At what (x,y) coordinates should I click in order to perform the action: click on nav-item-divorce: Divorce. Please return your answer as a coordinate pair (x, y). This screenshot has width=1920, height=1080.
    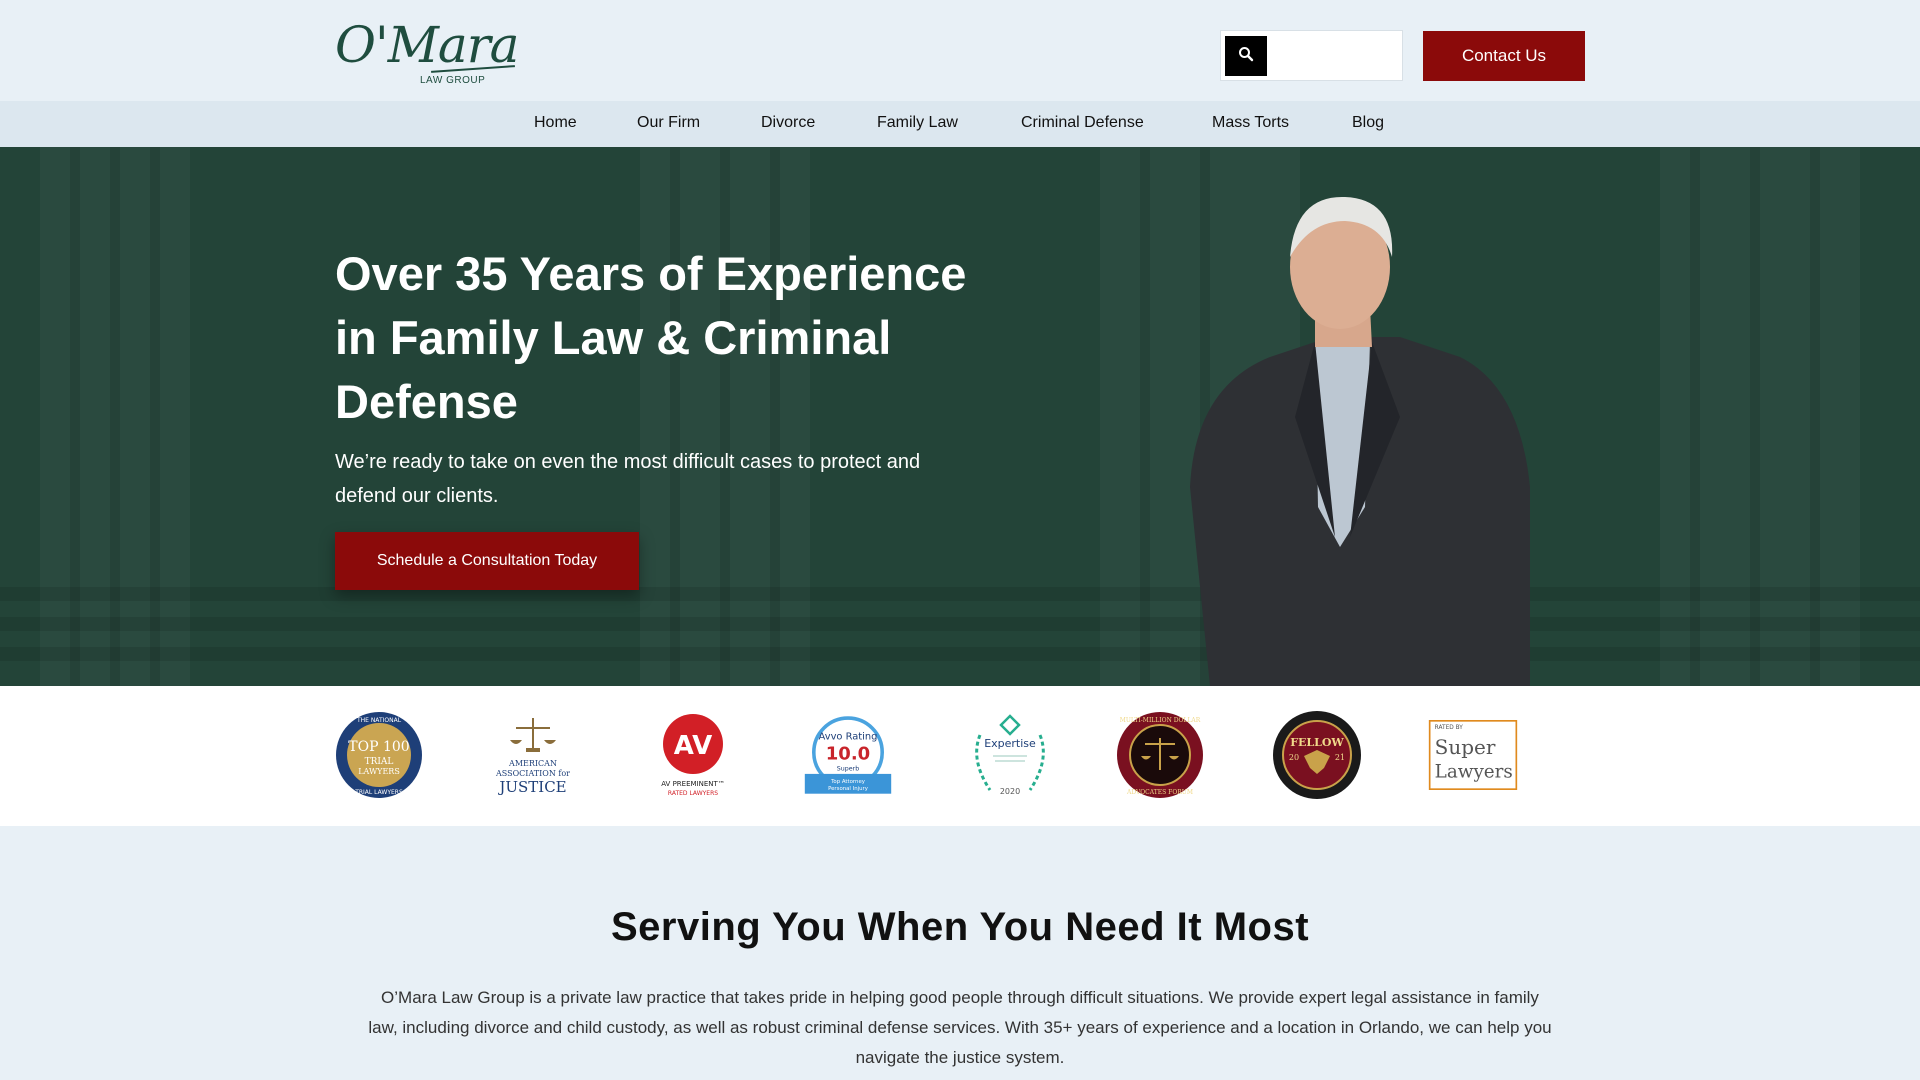
    Looking at the image, I should click on (788, 123).